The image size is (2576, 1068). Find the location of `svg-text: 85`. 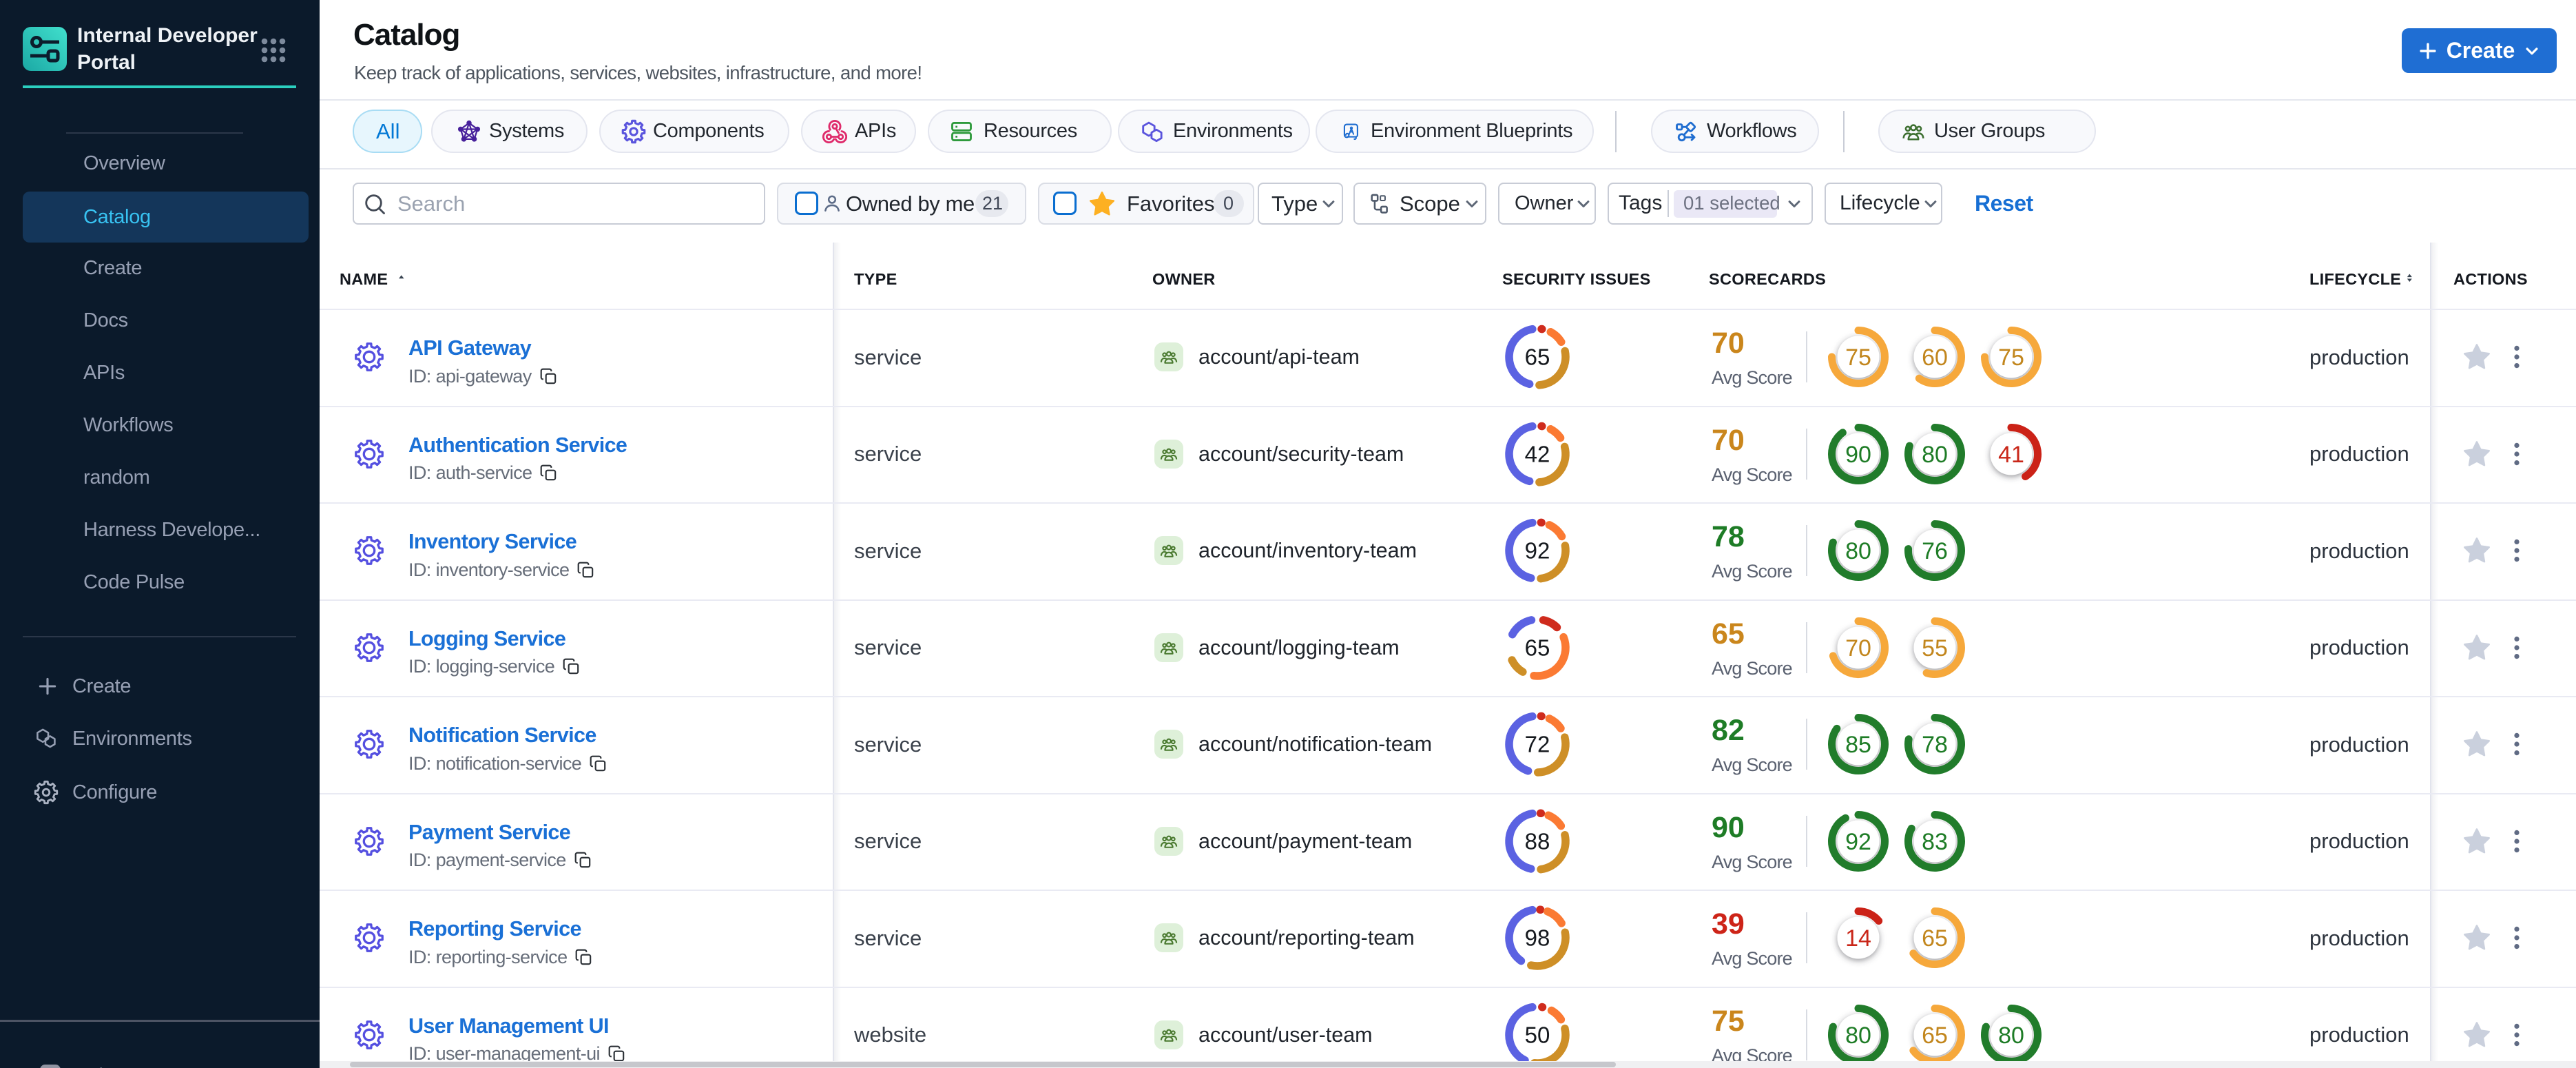

svg-text: 85 is located at coordinates (1858, 745).